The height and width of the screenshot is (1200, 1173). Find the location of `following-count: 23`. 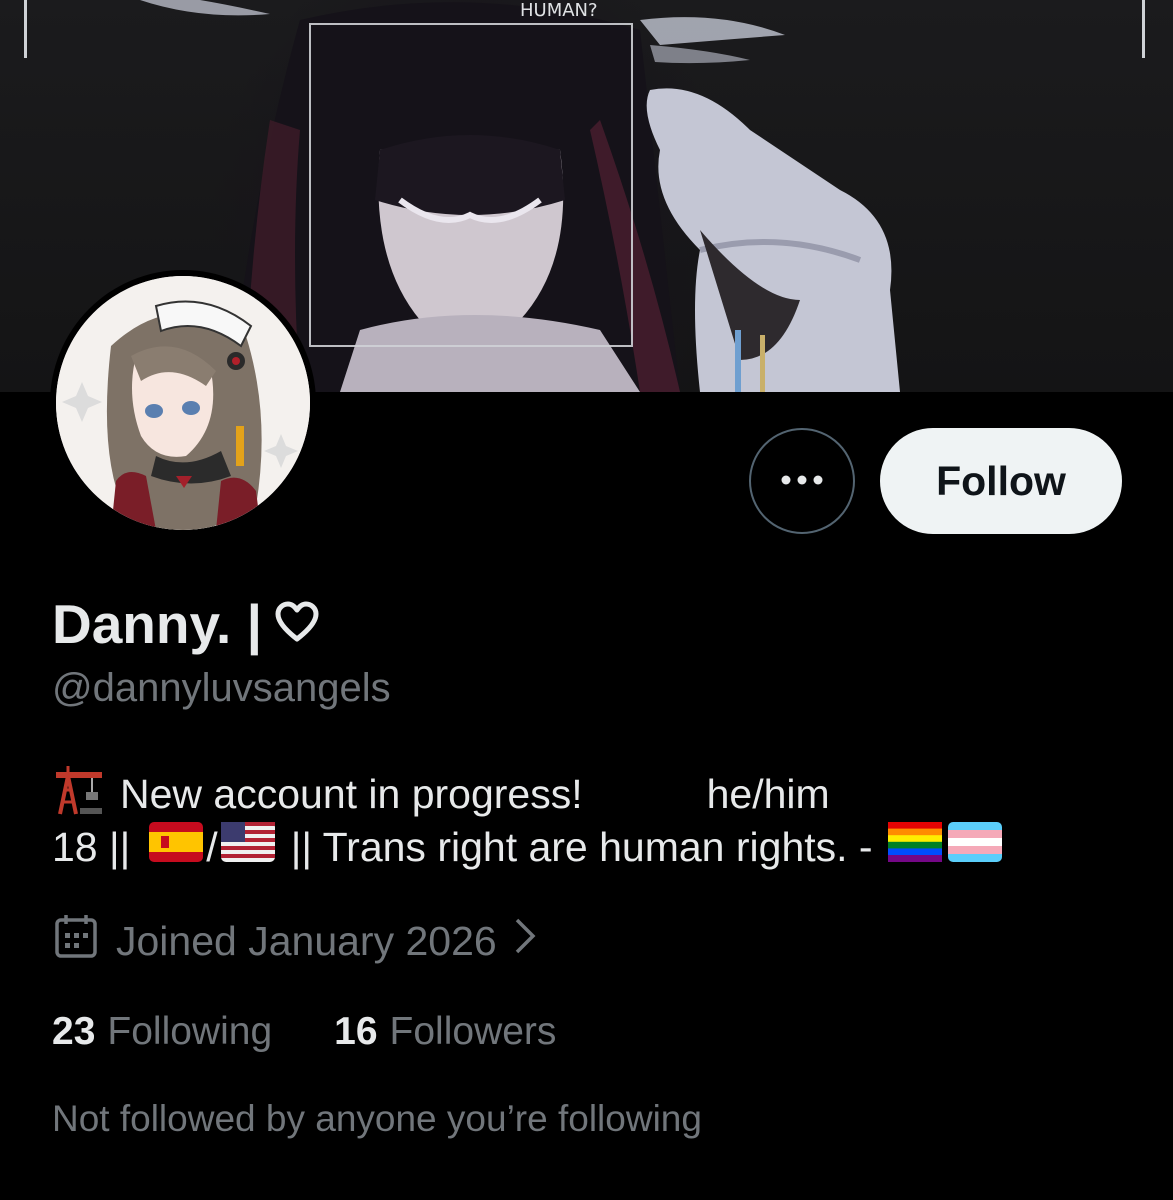

following-count: 23 is located at coordinates (74, 1031).